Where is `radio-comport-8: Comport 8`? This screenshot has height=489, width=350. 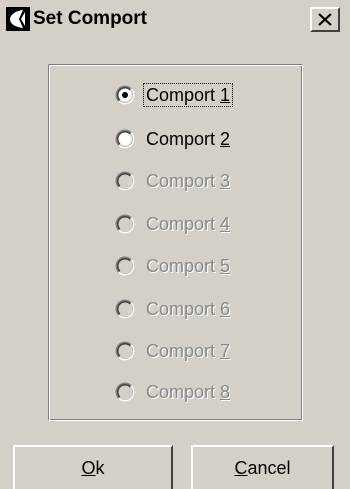 radio-comport-8: Comport 8 is located at coordinates (173, 392).